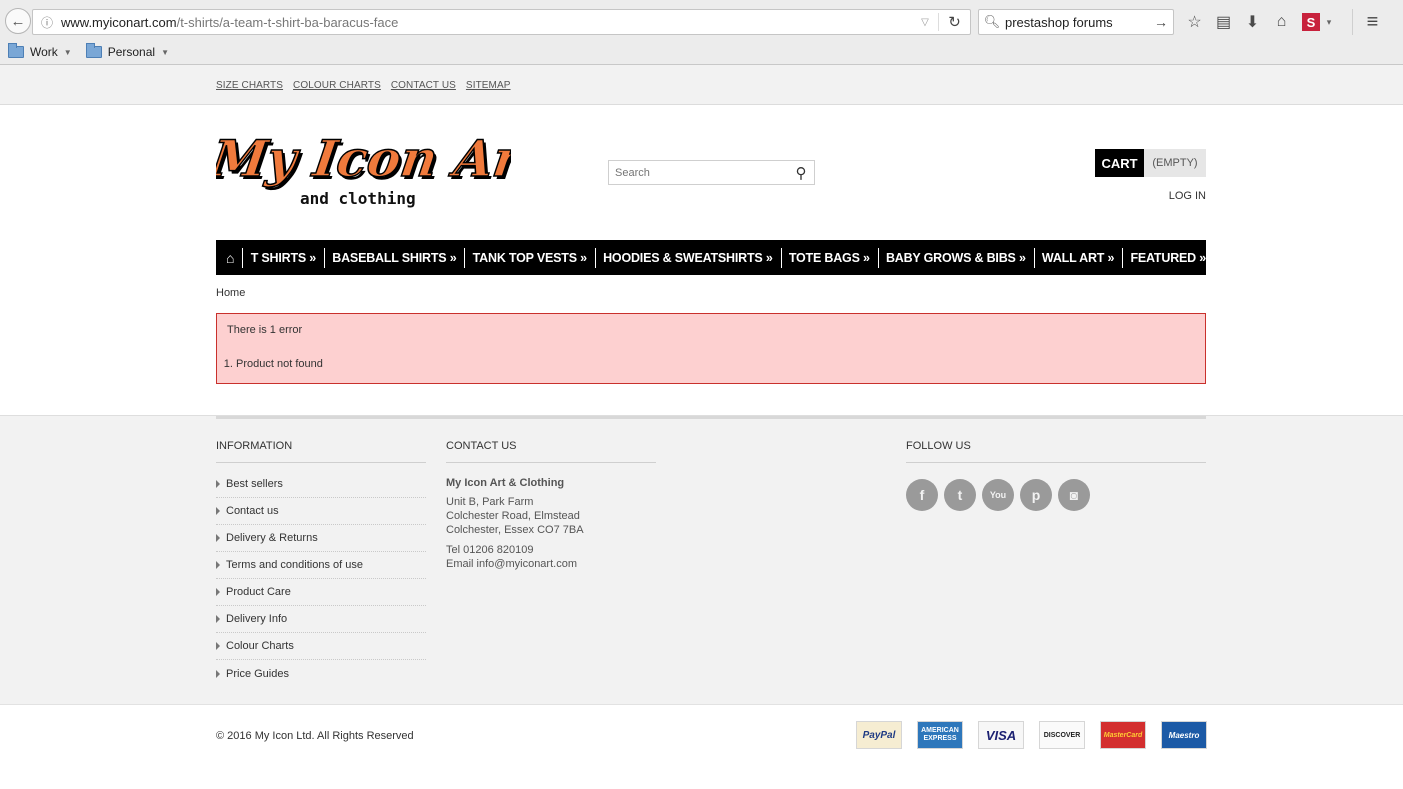 This screenshot has height=789, width=1403. Describe the element at coordinates (801, 173) in the screenshot. I see `search-icon: ⚲` at that location.